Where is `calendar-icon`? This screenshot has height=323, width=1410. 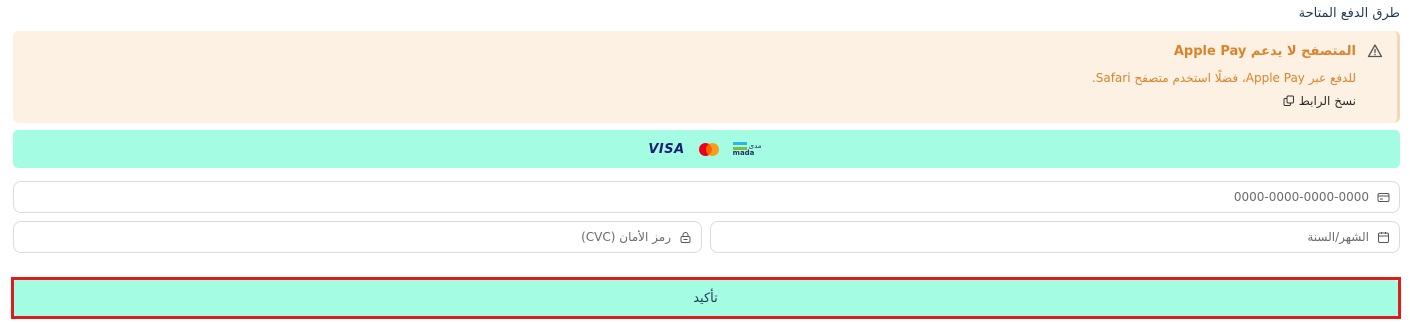 calendar-icon is located at coordinates (1383, 237).